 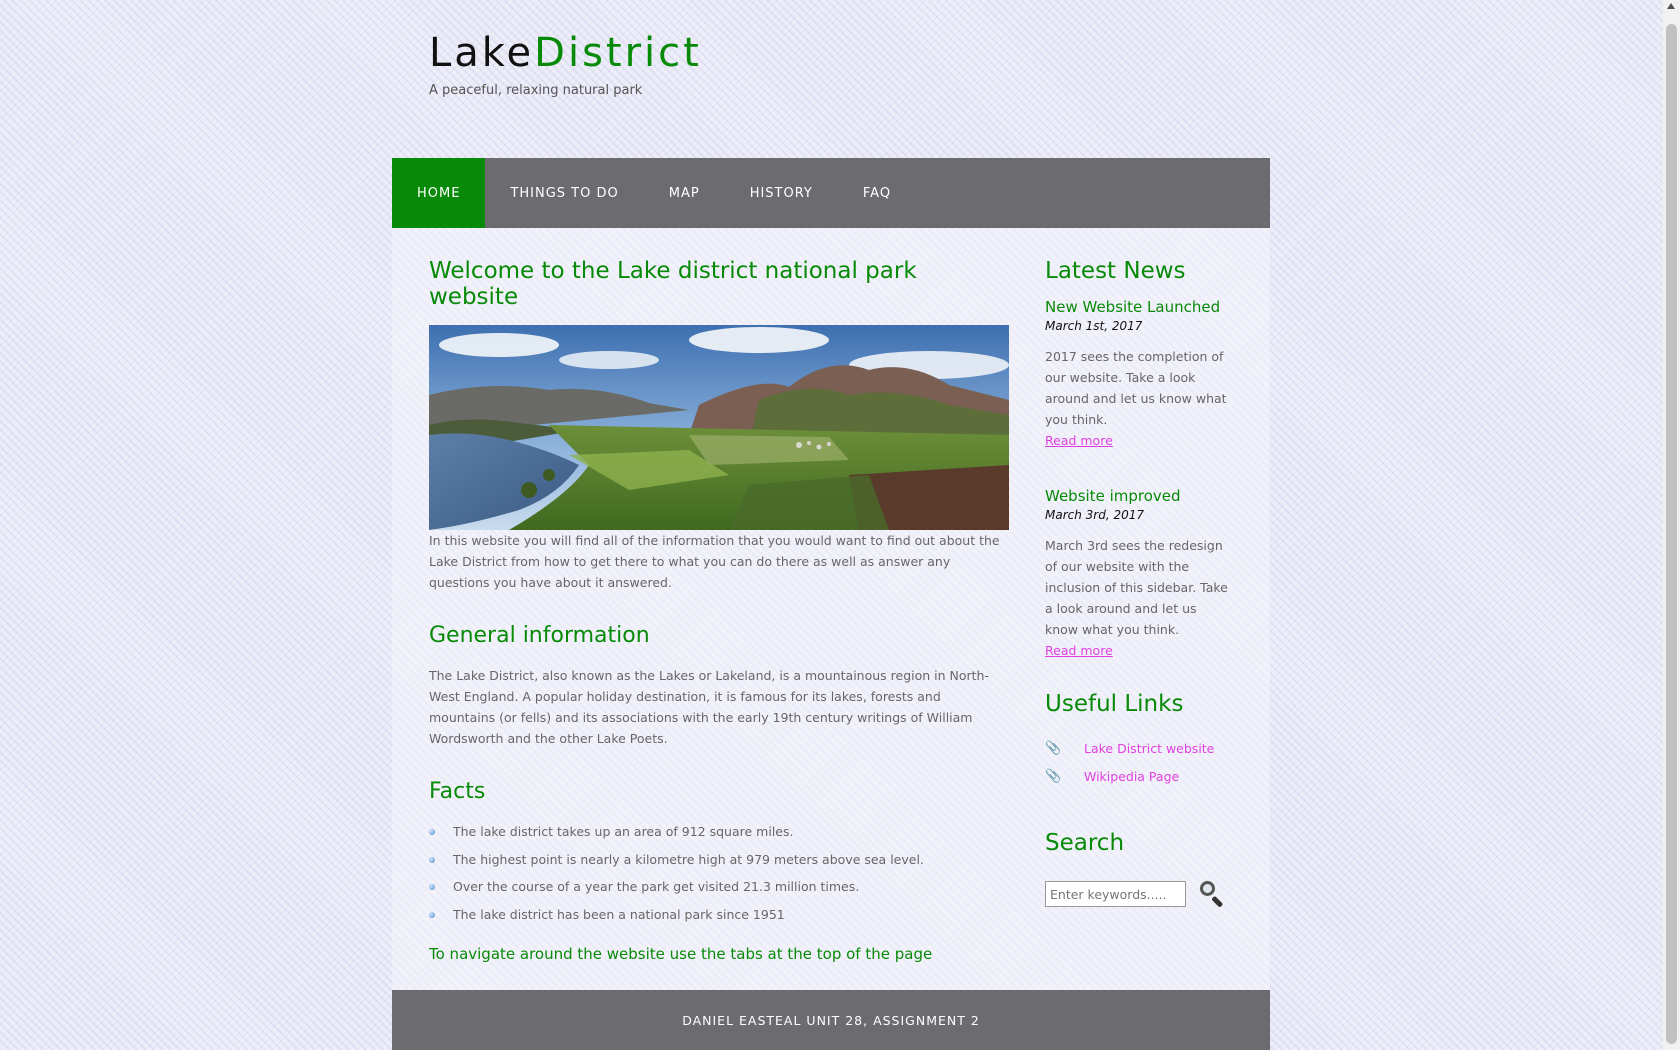 What do you see at coordinates (1217, 901) in the screenshot?
I see `magnifier-handle` at bounding box center [1217, 901].